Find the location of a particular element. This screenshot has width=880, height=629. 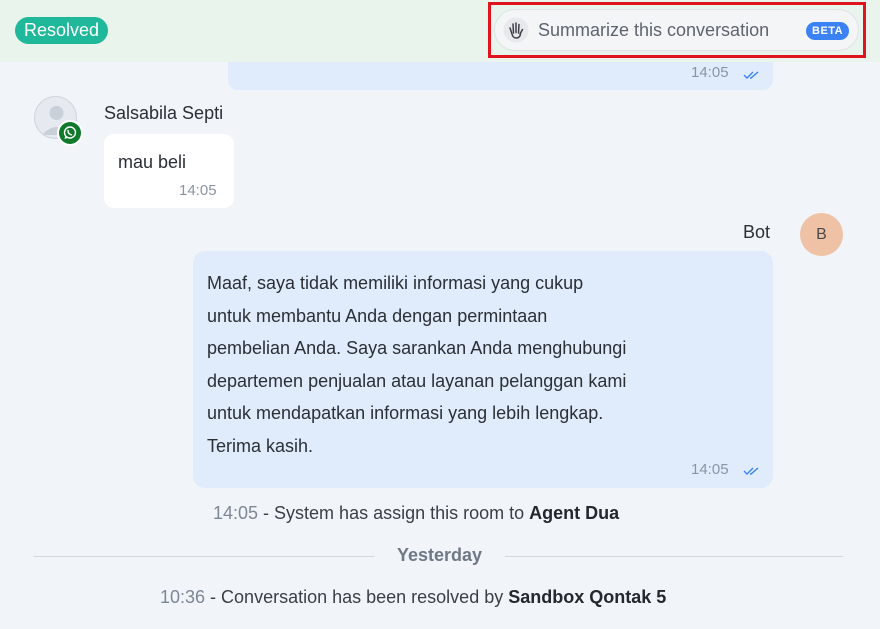

sender-name: Bot is located at coordinates (757, 232).